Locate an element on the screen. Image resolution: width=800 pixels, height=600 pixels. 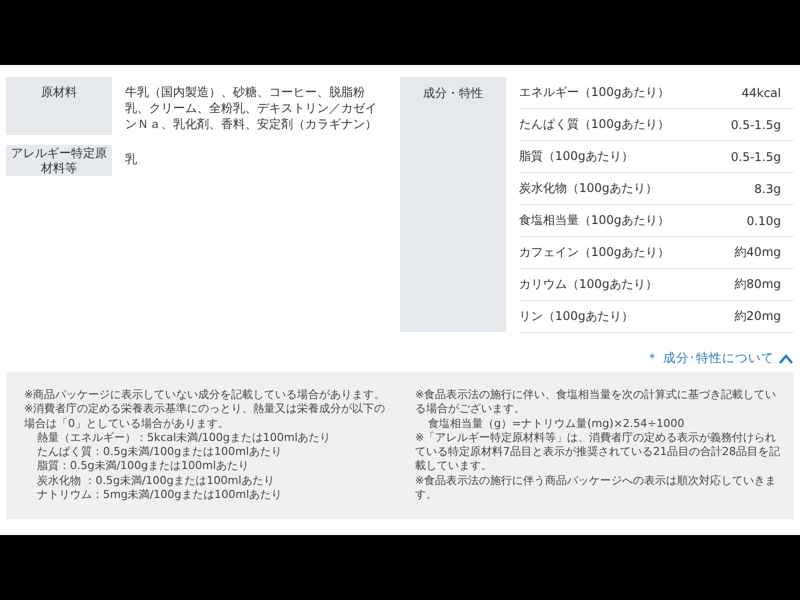
nutrient-name: リン（100gあたり） is located at coordinates (576, 316).